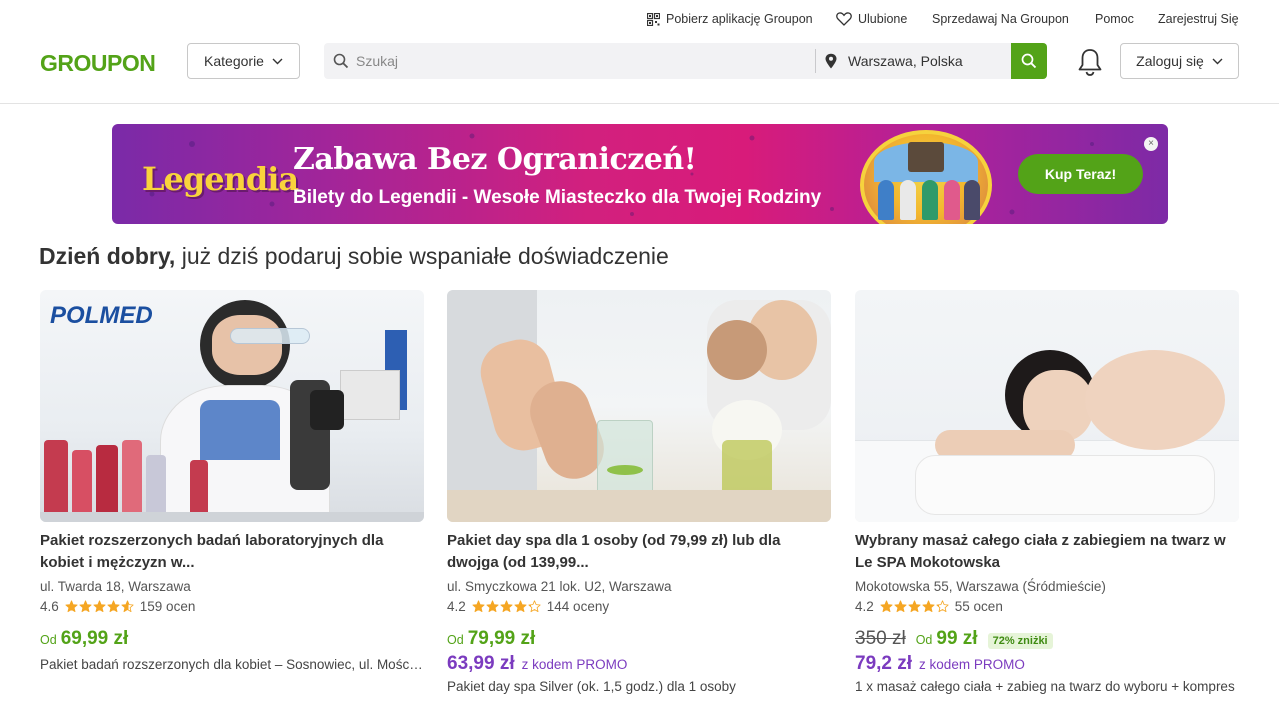 The image size is (1279, 724). What do you see at coordinates (167, 606) in the screenshot?
I see `review-count: 159 ocen` at bounding box center [167, 606].